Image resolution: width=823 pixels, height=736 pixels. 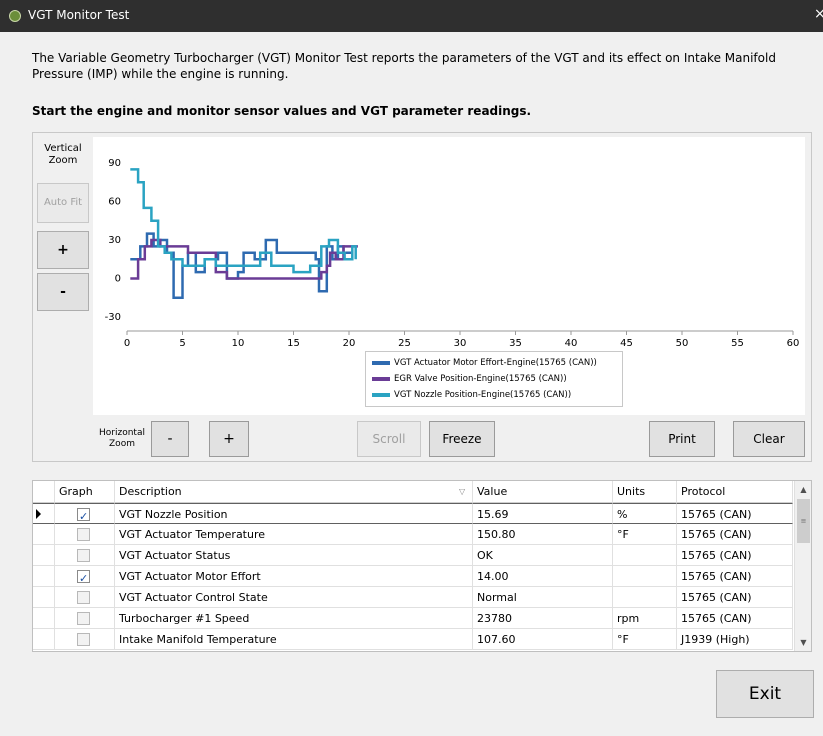 I want to click on scroll-up-icon: ▲, so click(x=803, y=489).